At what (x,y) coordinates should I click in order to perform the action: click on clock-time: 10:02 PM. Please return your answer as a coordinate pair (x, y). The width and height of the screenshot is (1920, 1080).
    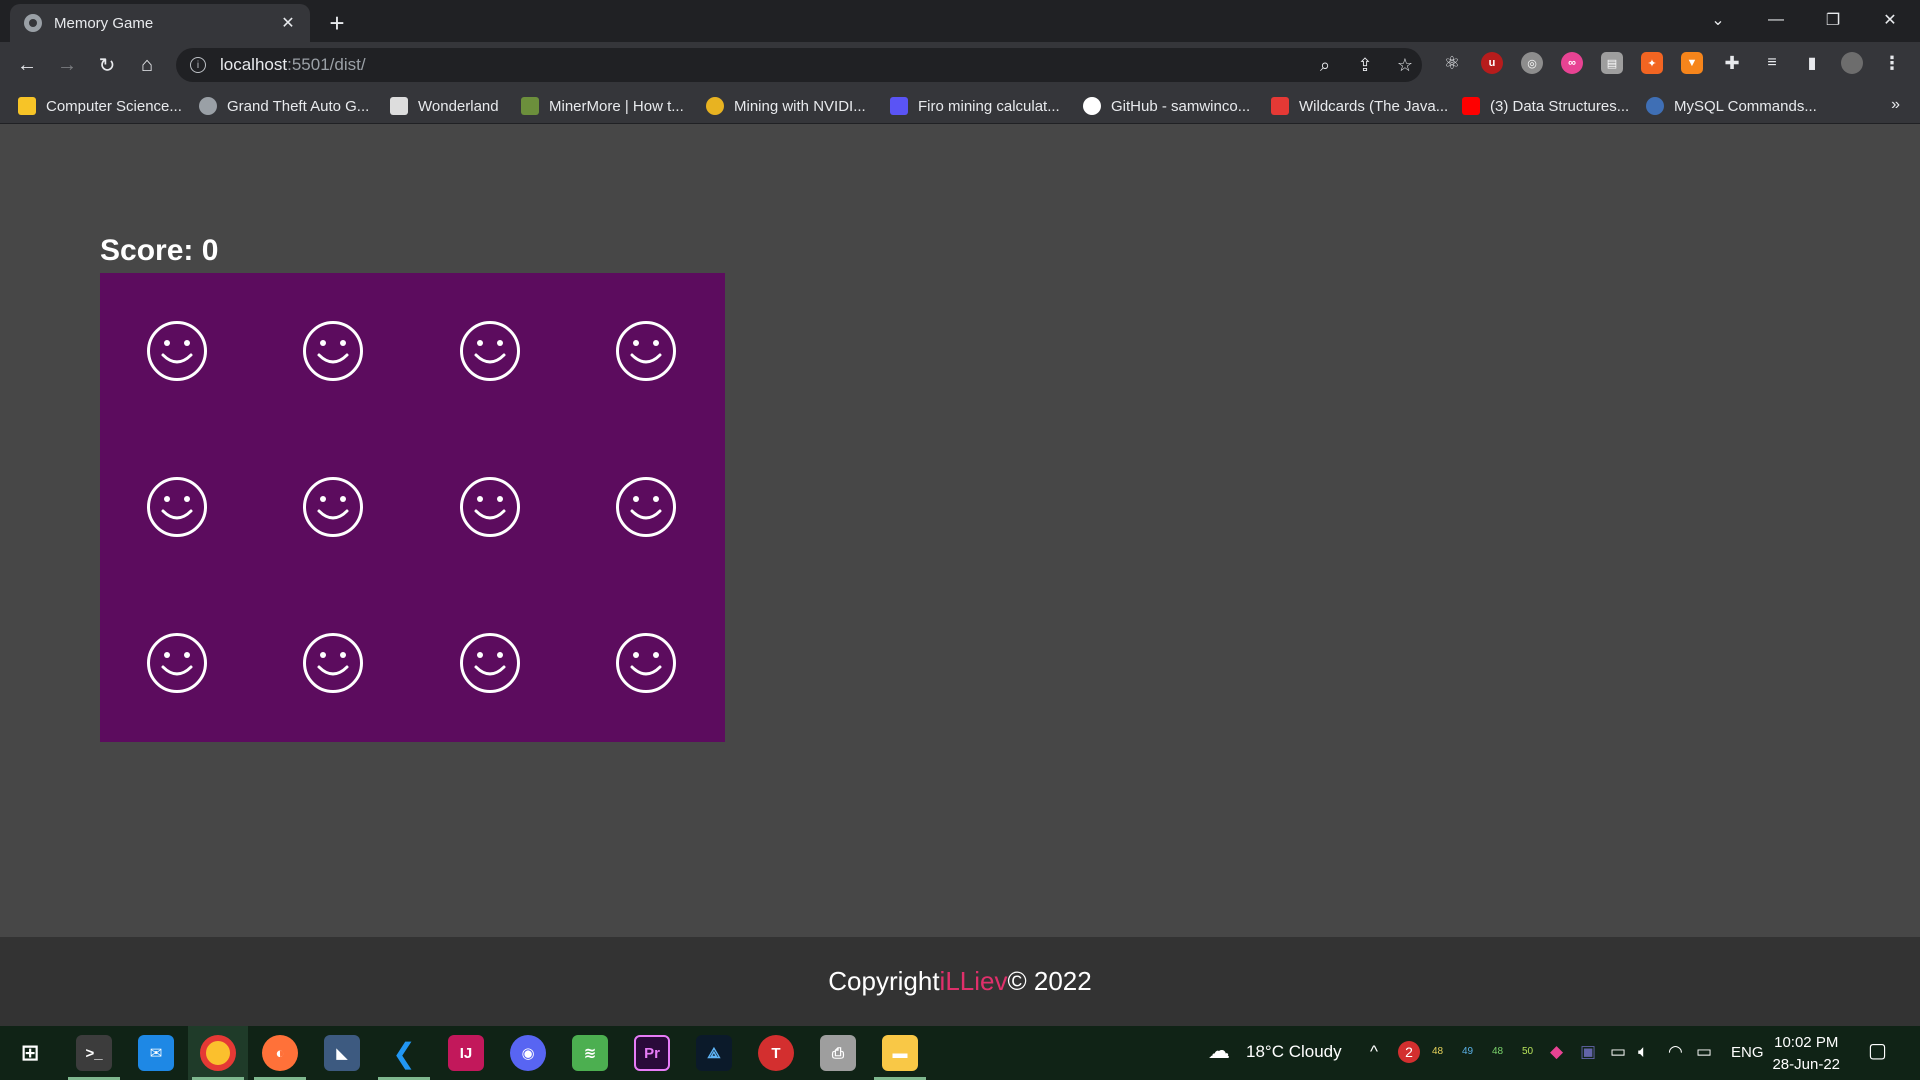
    Looking at the image, I should click on (1806, 1042).